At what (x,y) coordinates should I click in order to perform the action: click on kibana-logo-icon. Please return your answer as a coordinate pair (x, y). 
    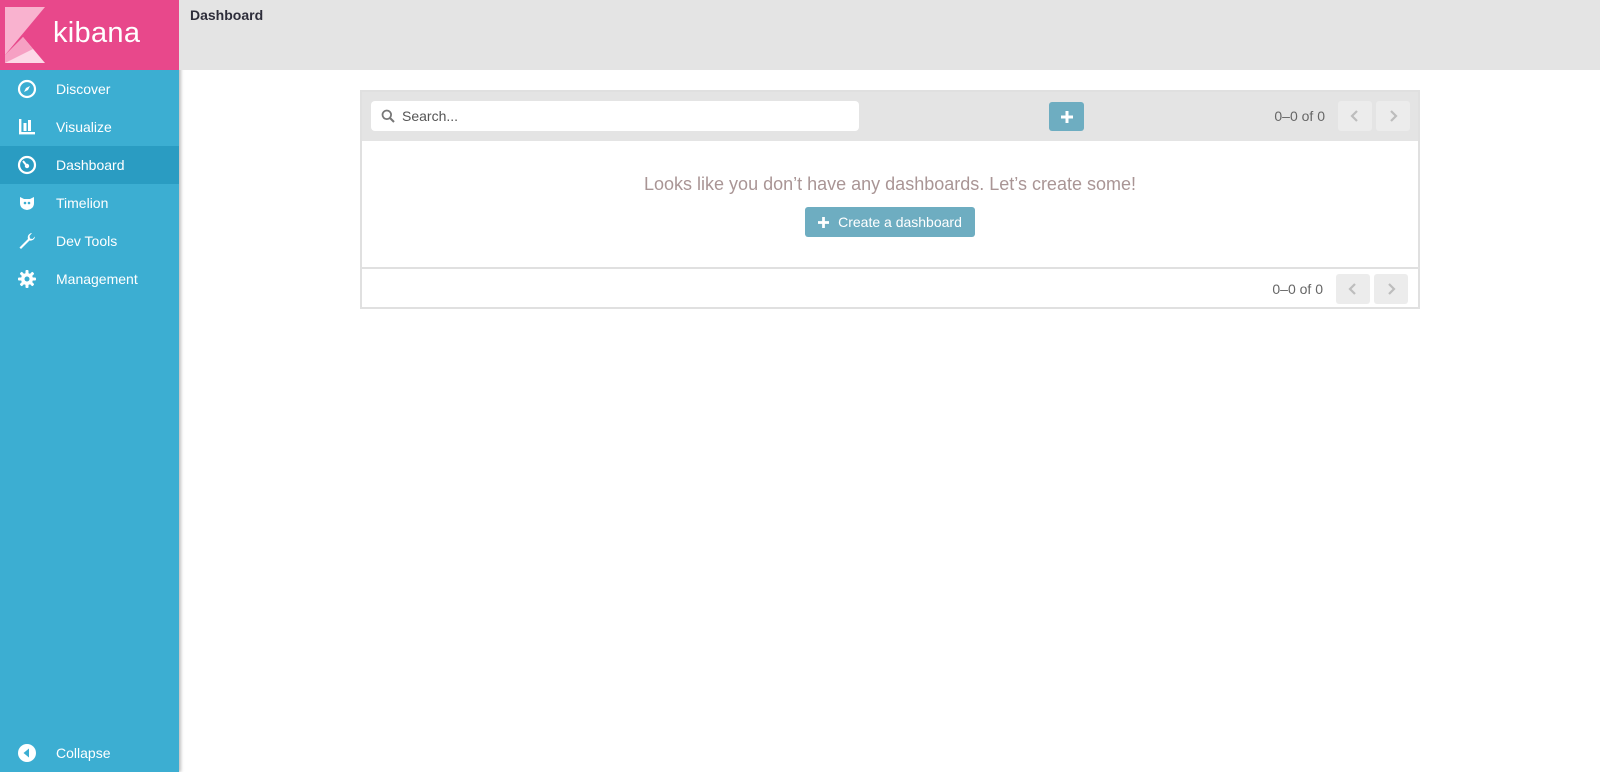
    Looking at the image, I should click on (25, 35).